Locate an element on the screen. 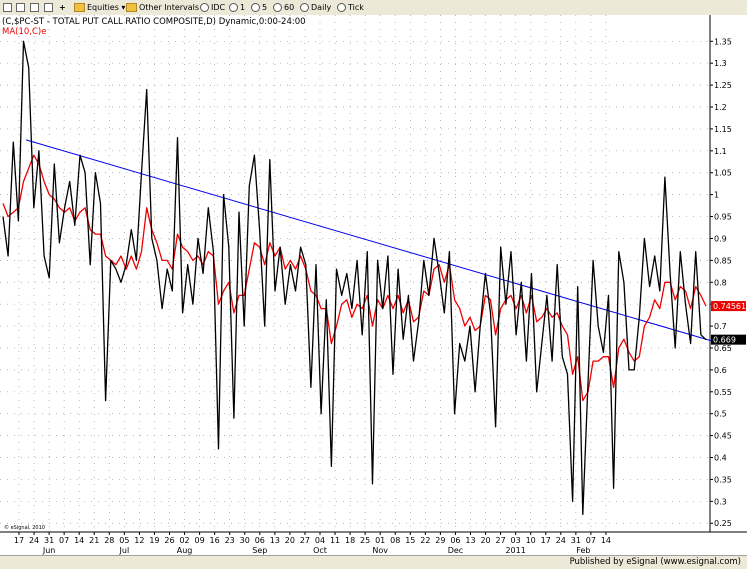  y-tick-label: 1.3 is located at coordinates (720, 63).